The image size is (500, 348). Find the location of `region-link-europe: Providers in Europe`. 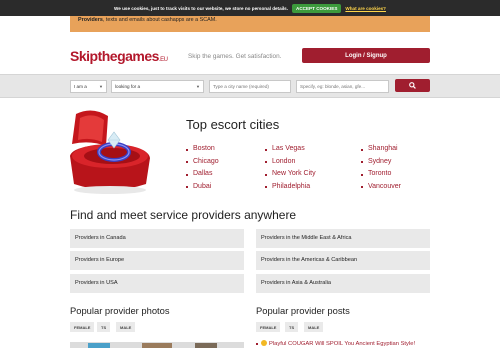

region-link-europe: Providers in Europe is located at coordinates (157, 260).